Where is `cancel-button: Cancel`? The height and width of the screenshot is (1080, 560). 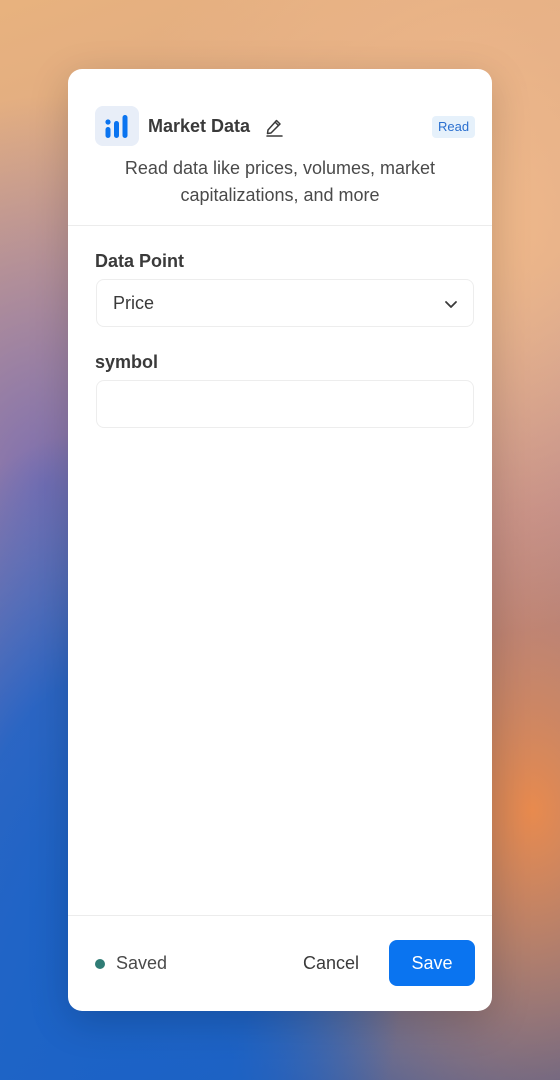
cancel-button: Cancel is located at coordinates (331, 963).